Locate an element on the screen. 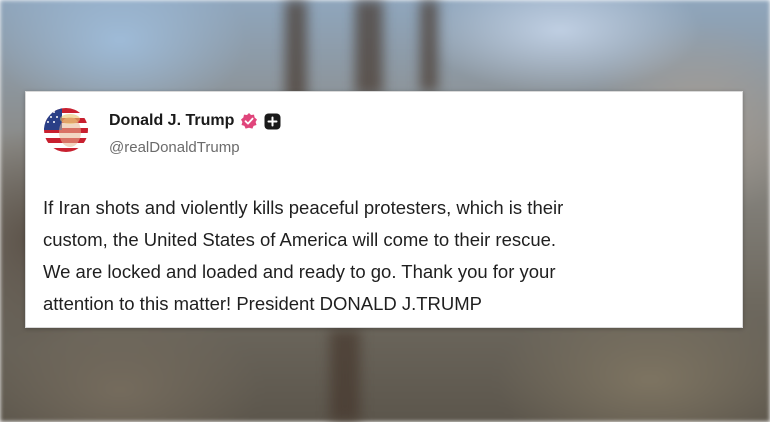 This screenshot has width=770, height=422. author-display-name: Donald J. Trump is located at coordinates (171, 121).